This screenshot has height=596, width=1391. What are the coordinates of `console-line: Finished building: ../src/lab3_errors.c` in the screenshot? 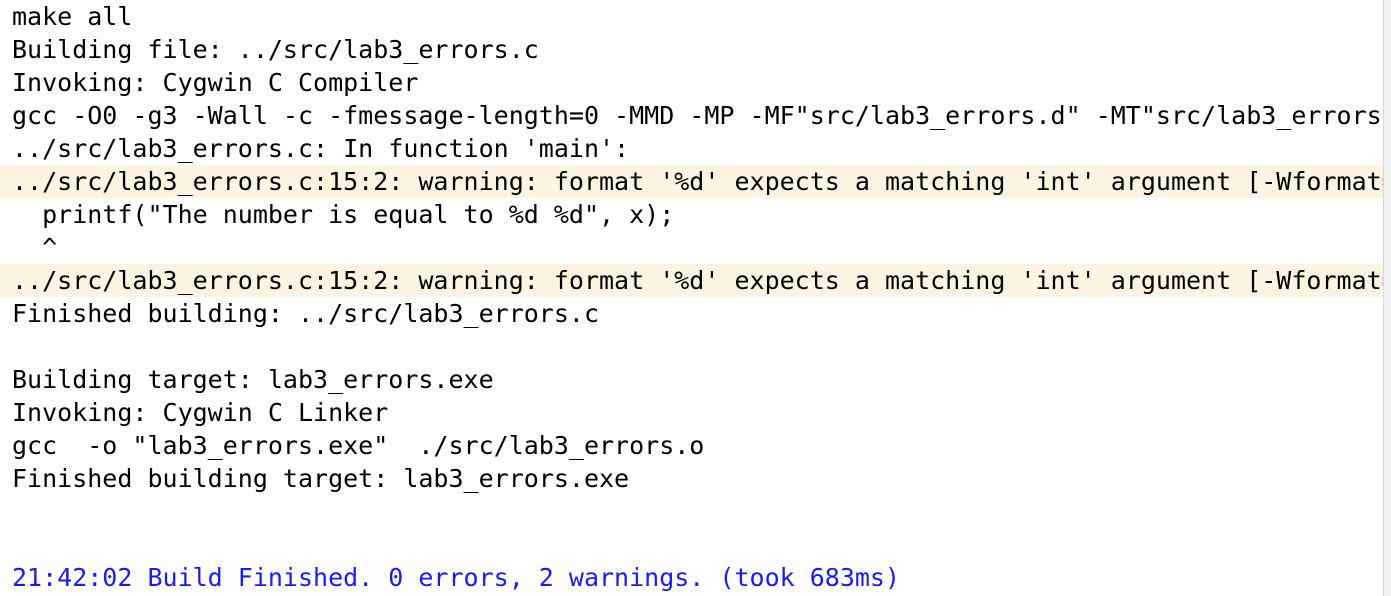 It's located at (305, 313).